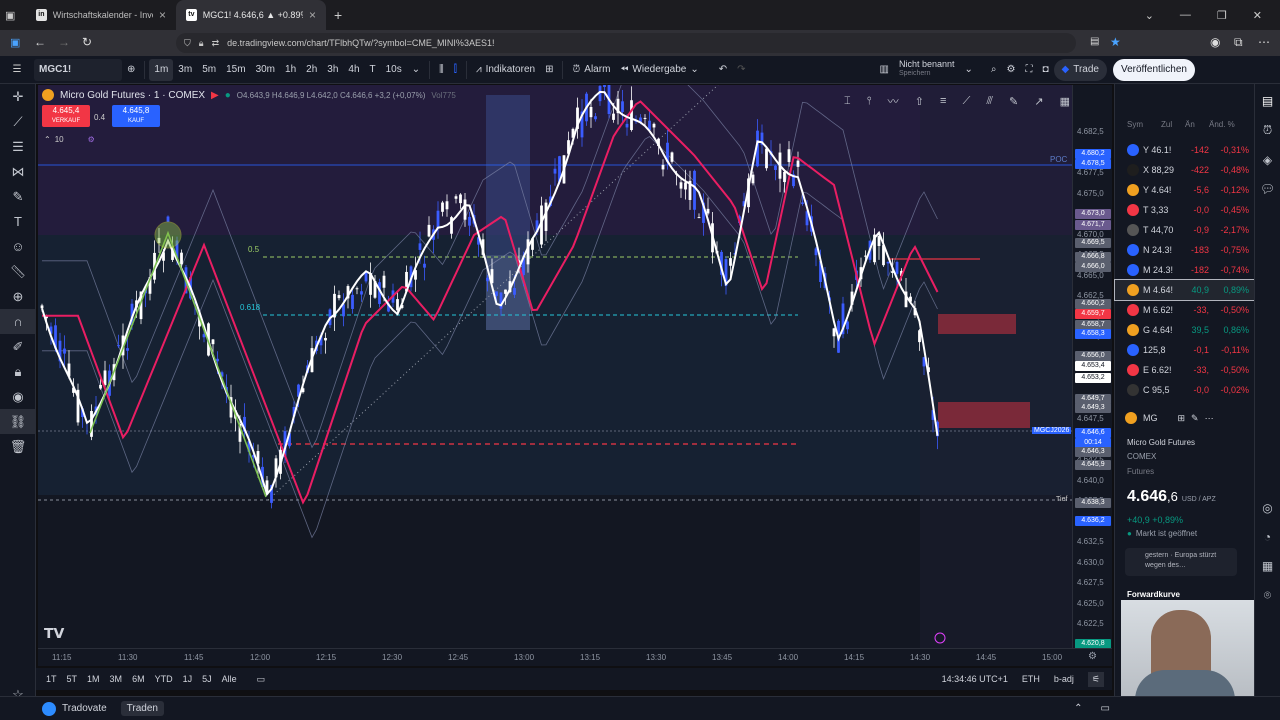 This screenshot has width=1280, height=720. Describe the element at coordinates (1267, 189) in the screenshot. I see `chat-icon: 💬︎` at that location.